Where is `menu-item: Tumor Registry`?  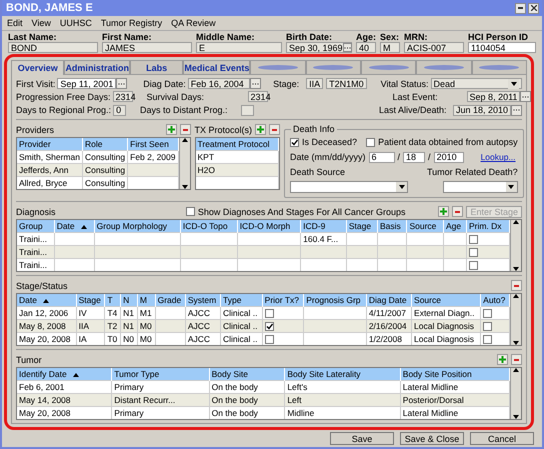 menu-item: Tumor Registry is located at coordinates (131, 23).